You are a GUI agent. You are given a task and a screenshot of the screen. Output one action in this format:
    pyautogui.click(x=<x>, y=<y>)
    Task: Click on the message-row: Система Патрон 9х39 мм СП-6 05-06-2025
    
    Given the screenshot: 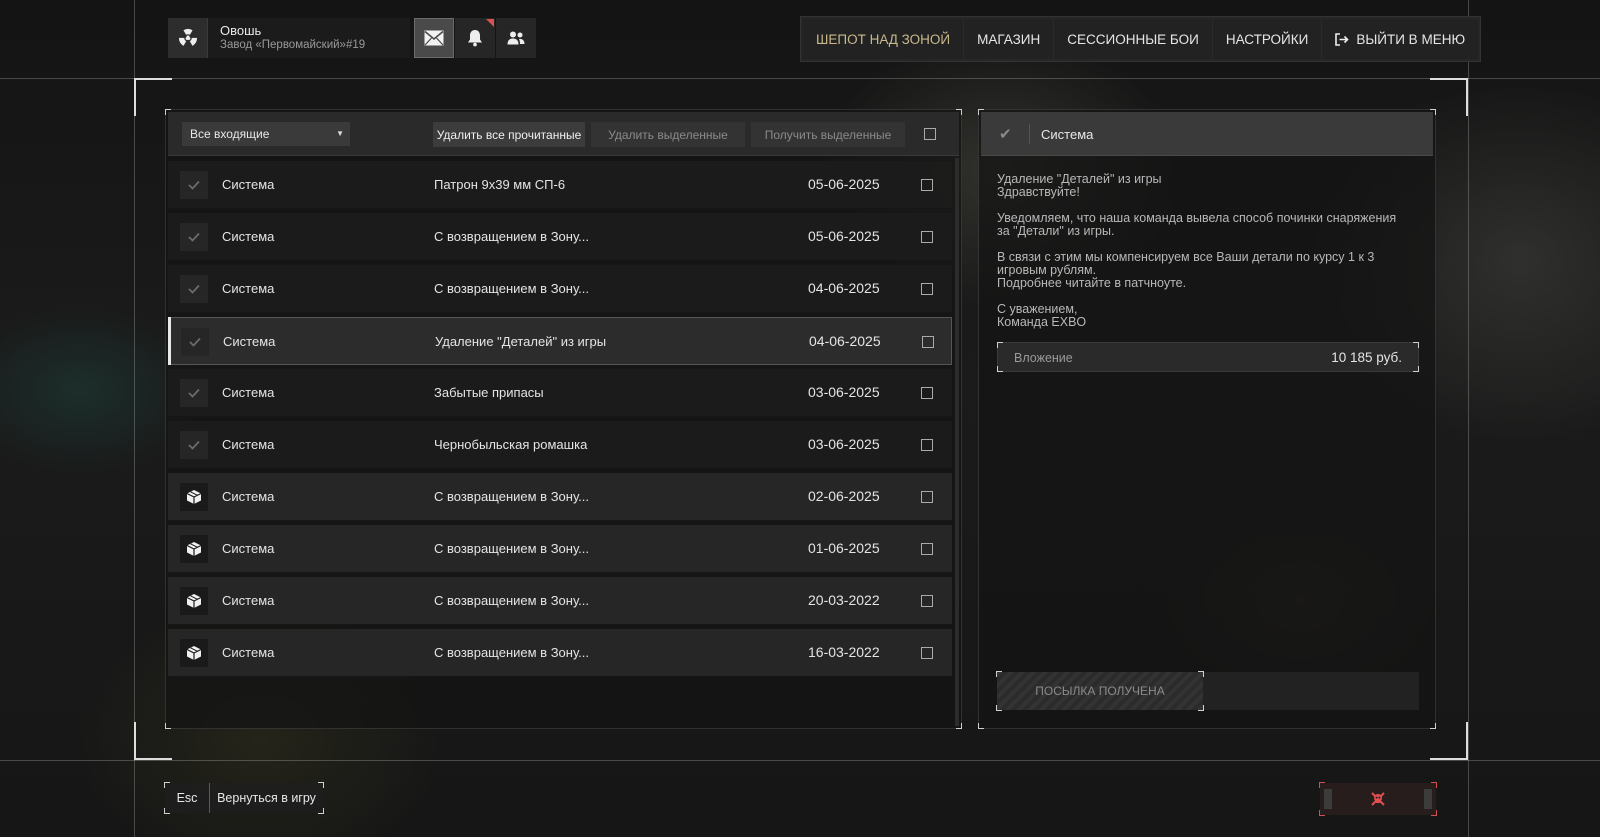 What is the action you would take?
    pyautogui.click(x=560, y=185)
    